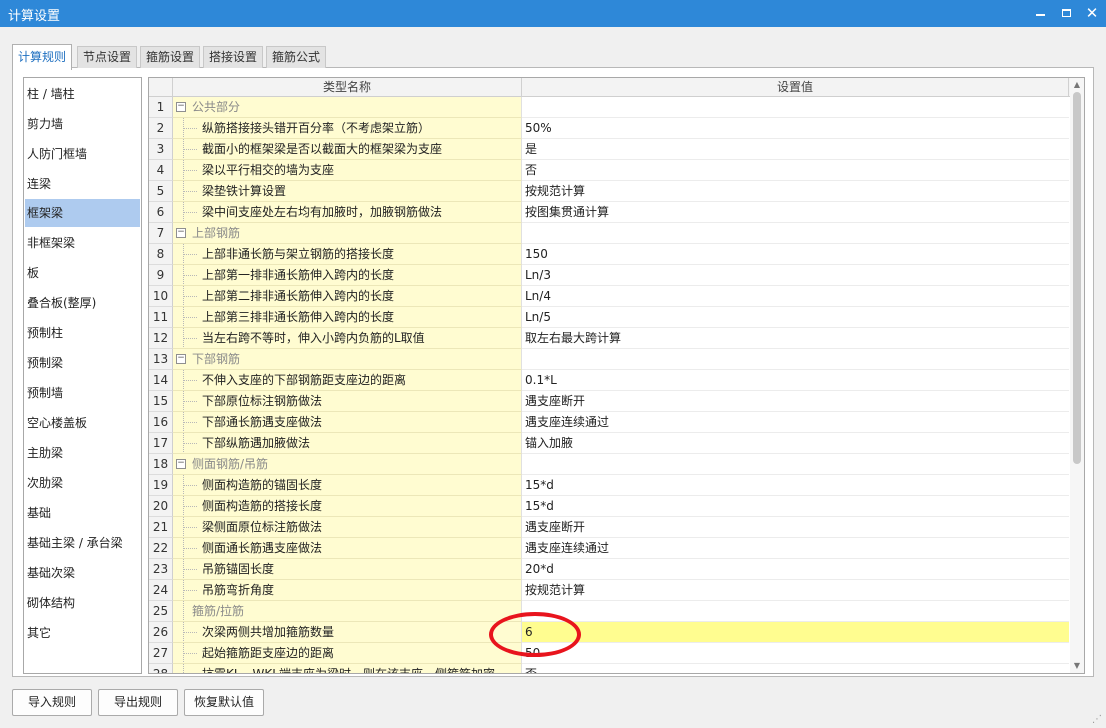 The width and height of the screenshot is (1106, 728). I want to click on setting-value-cell: 按图集贯通计算, so click(795, 212).